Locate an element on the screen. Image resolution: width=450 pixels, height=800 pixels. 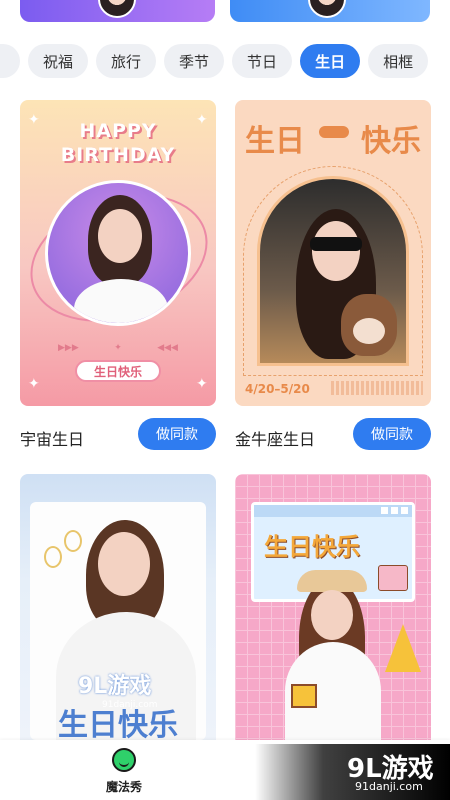
tab-birthday: 生日 is located at coordinates (330, 61).